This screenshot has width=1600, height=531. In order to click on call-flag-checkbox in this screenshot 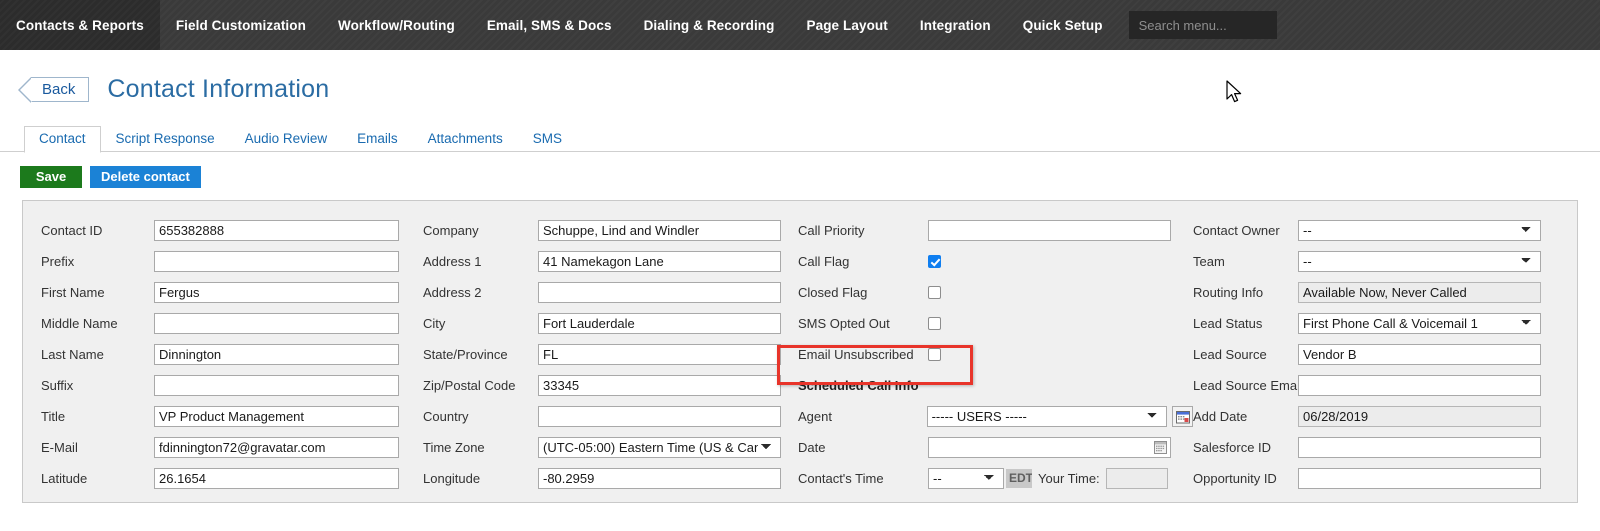, I will do `click(934, 261)`.